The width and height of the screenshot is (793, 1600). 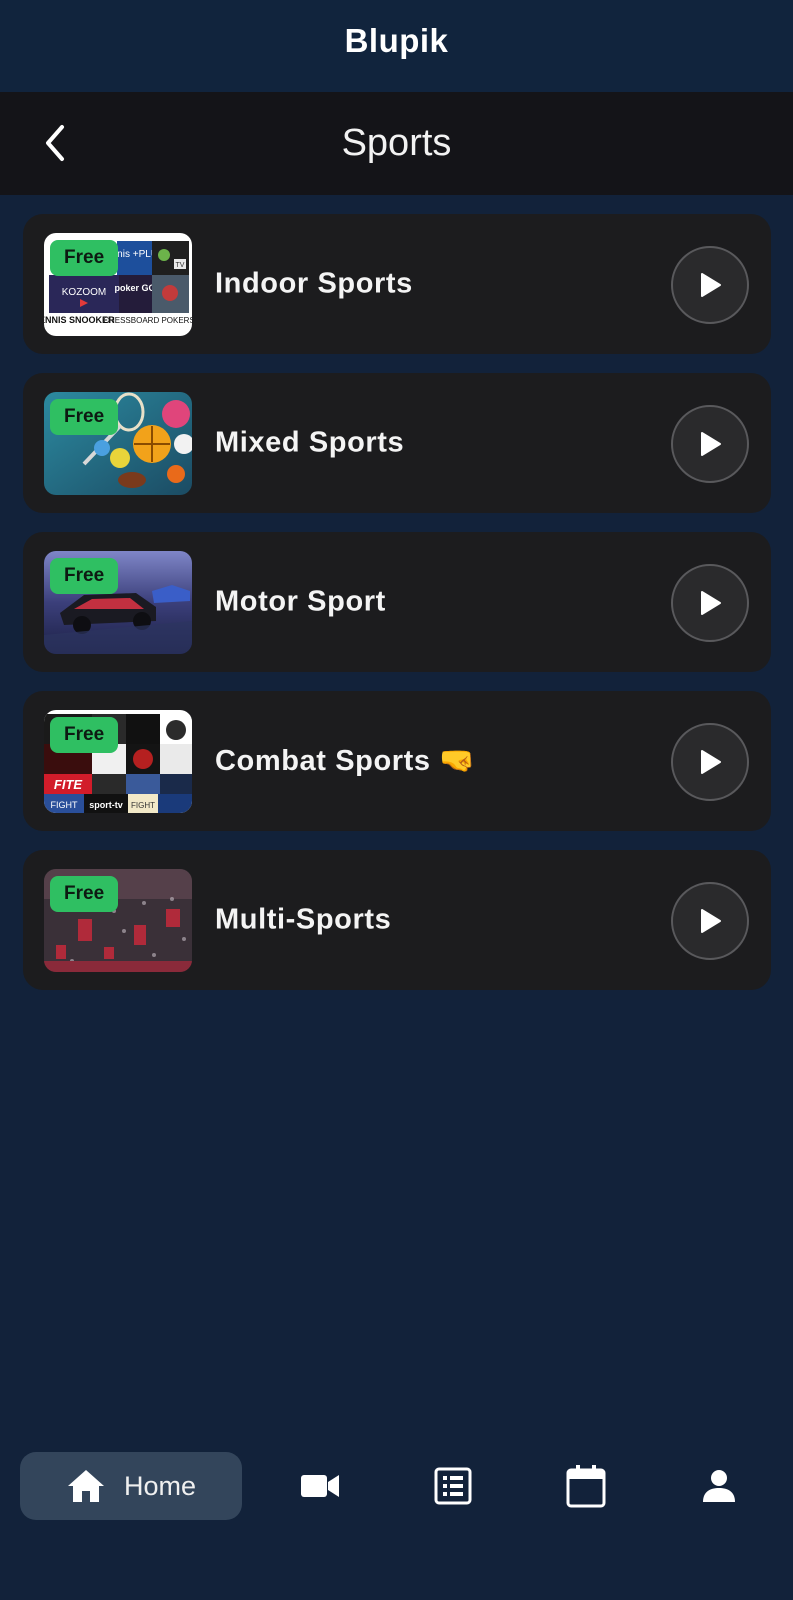 I want to click on thumb-text-kozoom: KOZOOM, so click(x=84, y=292).